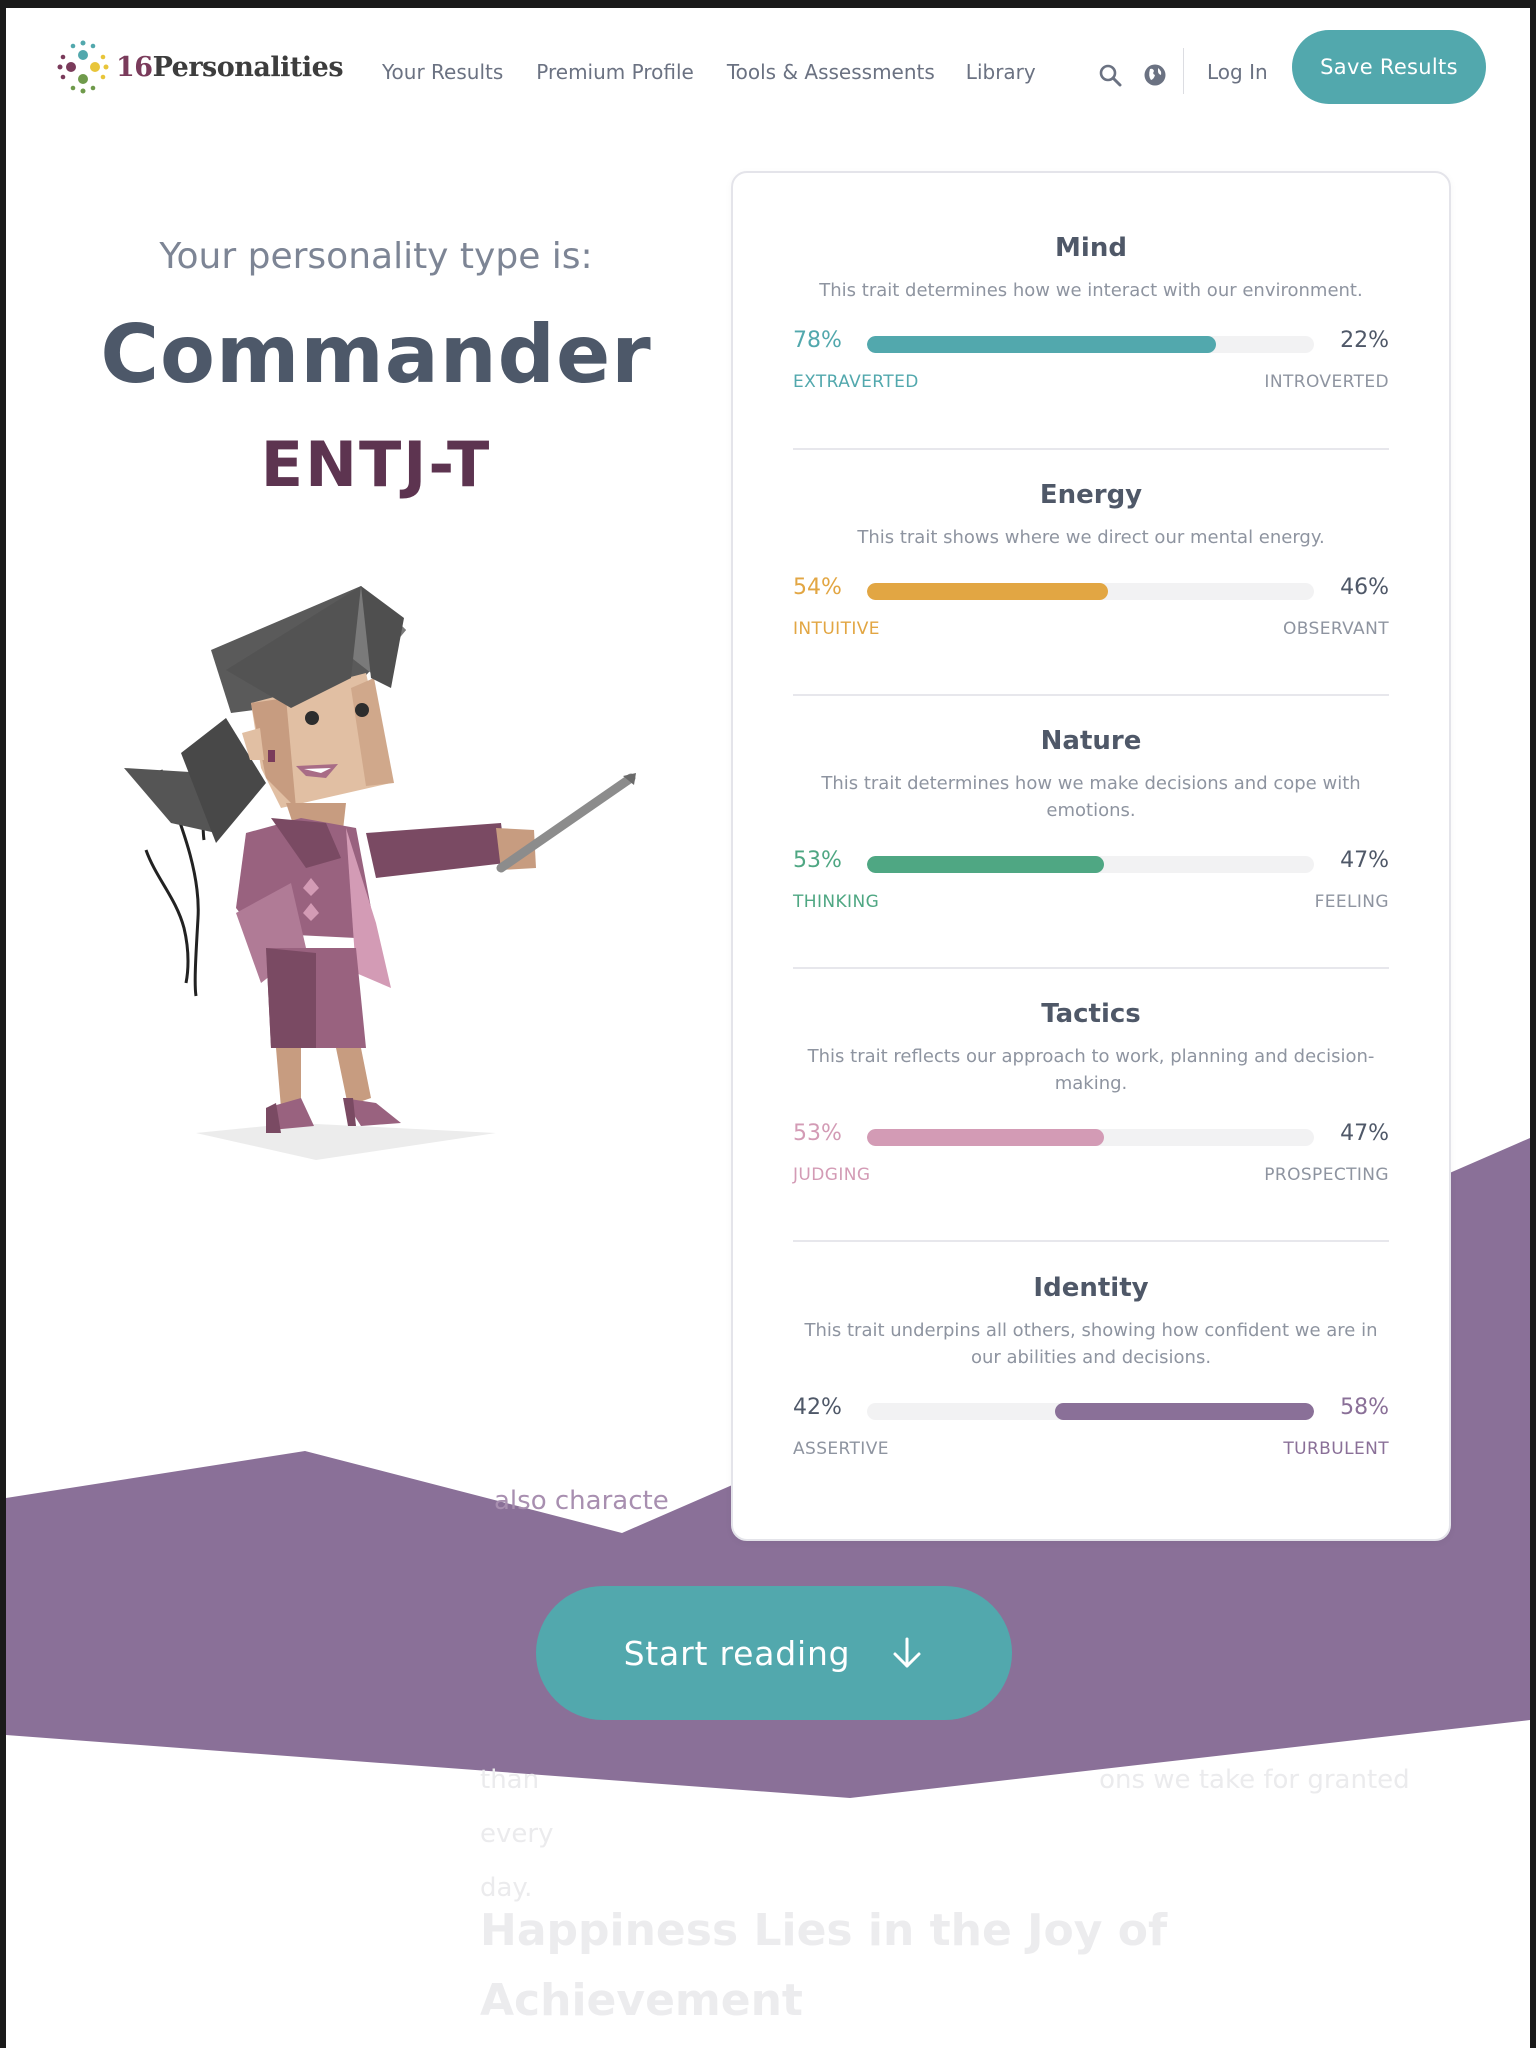 The image size is (1536, 2048). I want to click on trait-title: Mind, so click(1091, 248).